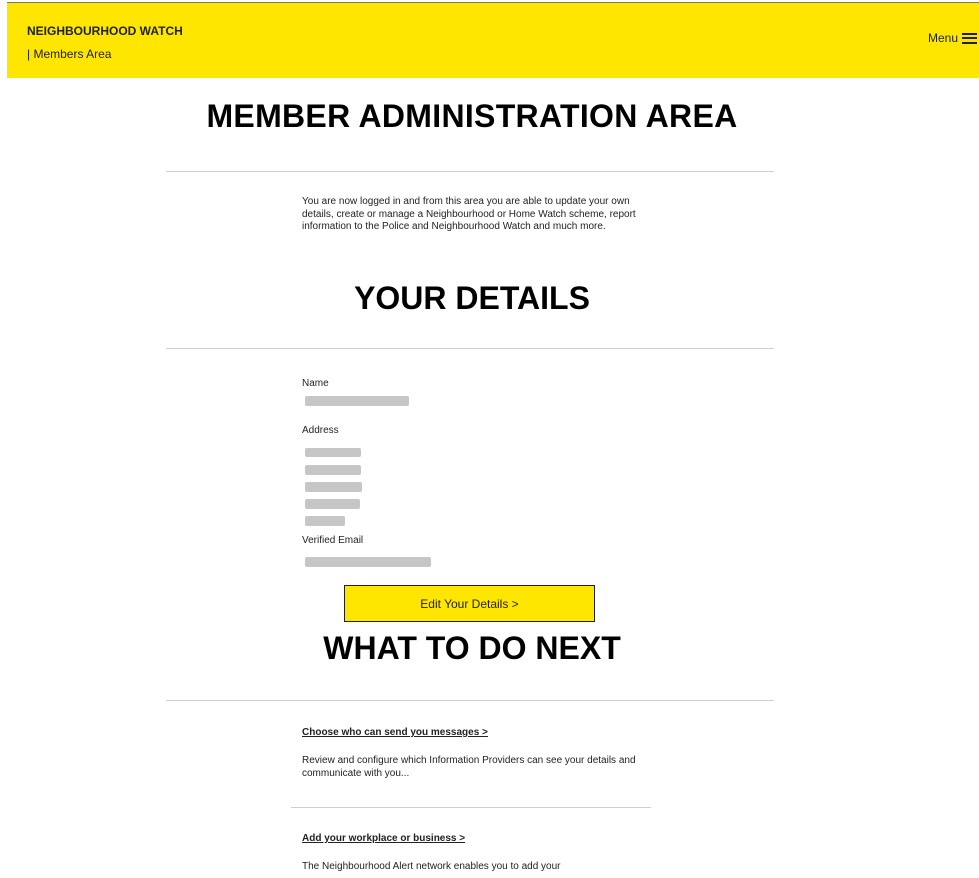 The image size is (979, 878). Describe the element at coordinates (472, 648) in the screenshot. I see `what-to-do-next-heading: WHAT TO DO NEXT` at that location.